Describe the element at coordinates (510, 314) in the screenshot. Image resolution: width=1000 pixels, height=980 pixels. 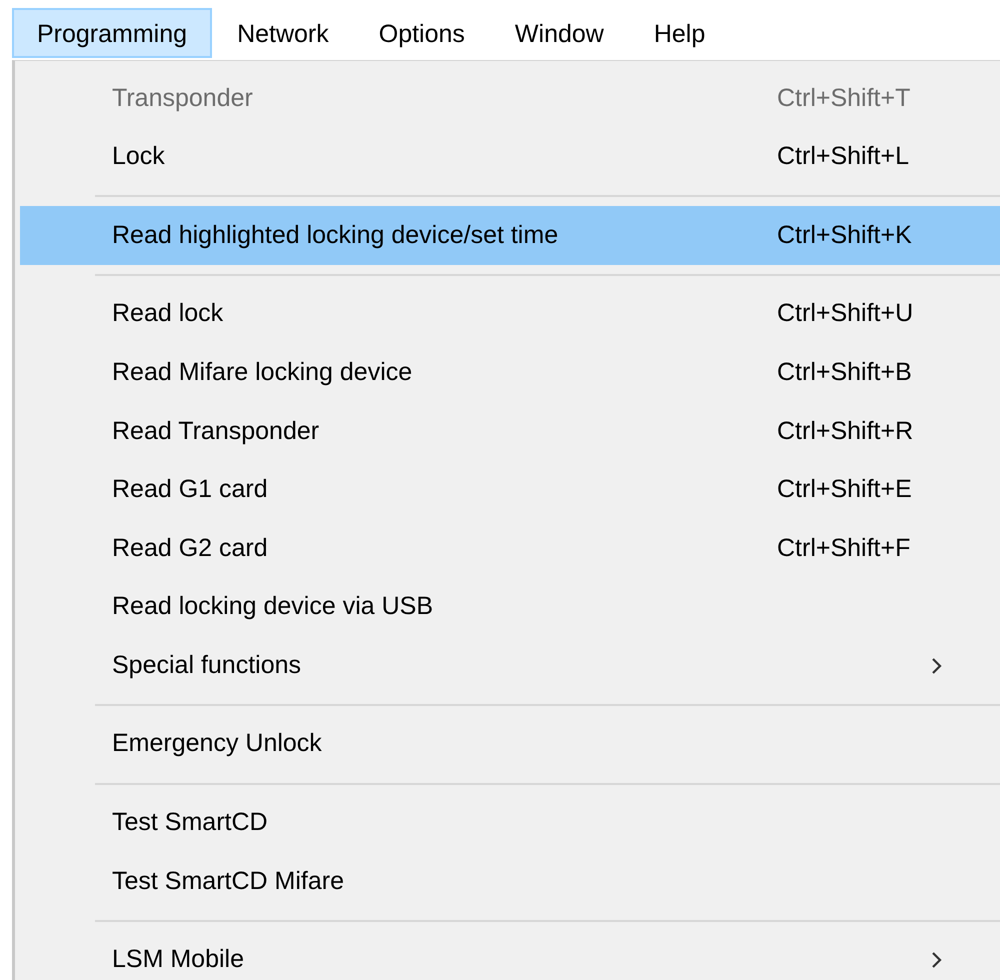
I see `menu-item: Read lock Ctrl+Shift+U` at that location.